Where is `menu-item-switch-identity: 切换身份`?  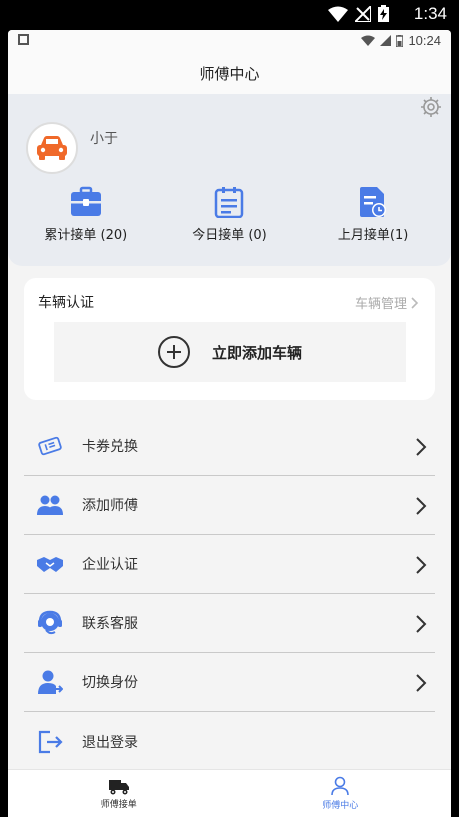 menu-item-switch-identity: 切换身份 is located at coordinates (229, 682).